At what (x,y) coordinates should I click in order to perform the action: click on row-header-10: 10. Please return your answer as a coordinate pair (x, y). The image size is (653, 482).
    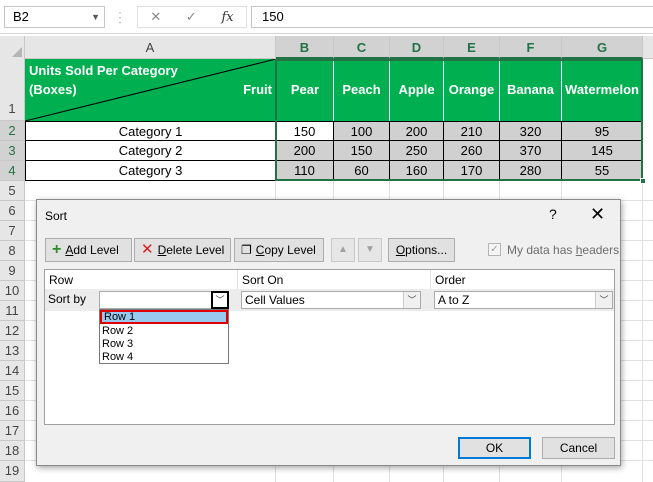
    Looking at the image, I should click on (12, 291).